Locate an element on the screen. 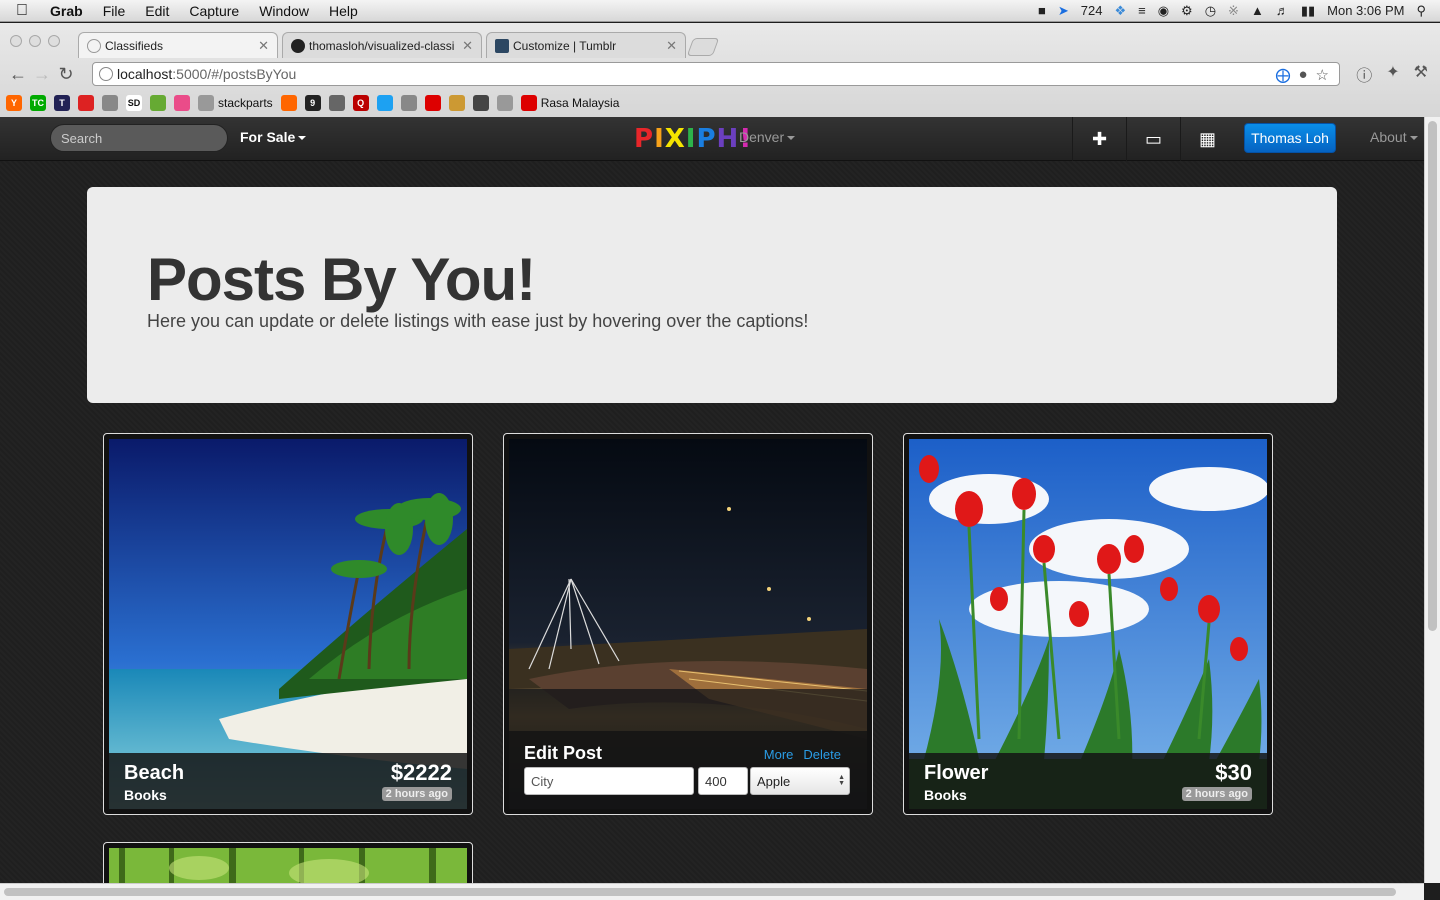 The height and width of the screenshot is (900, 1440). vertical-scrollbar is located at coordinates (1432, 500).